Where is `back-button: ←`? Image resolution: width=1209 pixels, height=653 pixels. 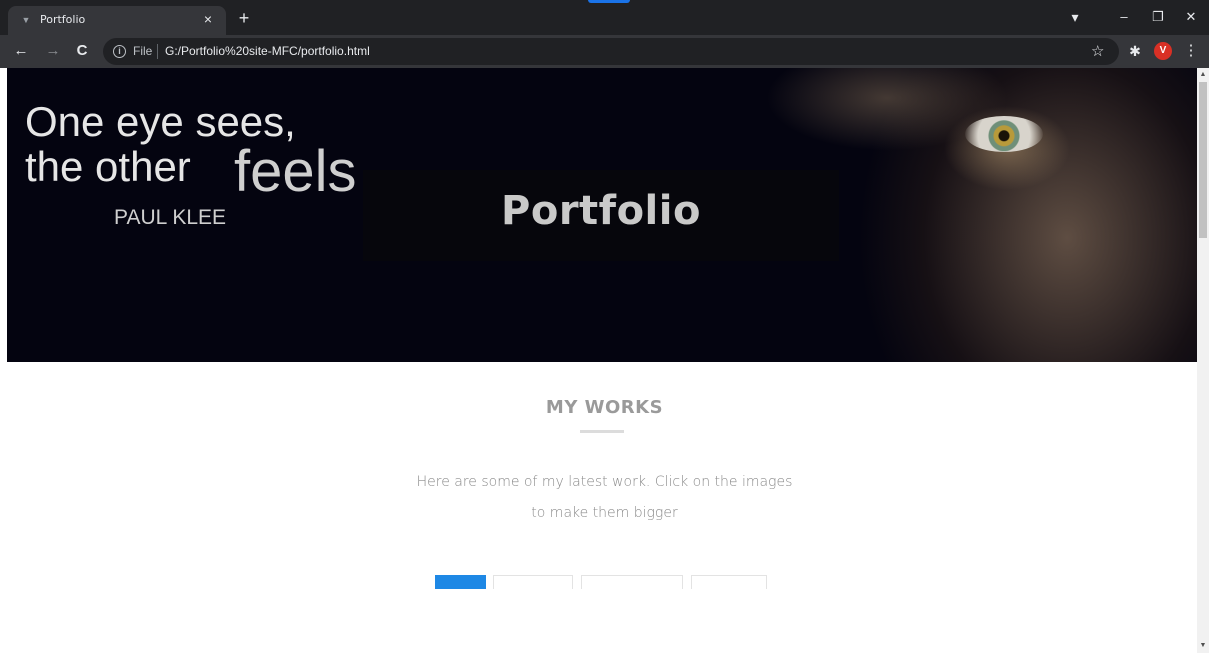
back-button: ← is located at coordinates (21, 51).